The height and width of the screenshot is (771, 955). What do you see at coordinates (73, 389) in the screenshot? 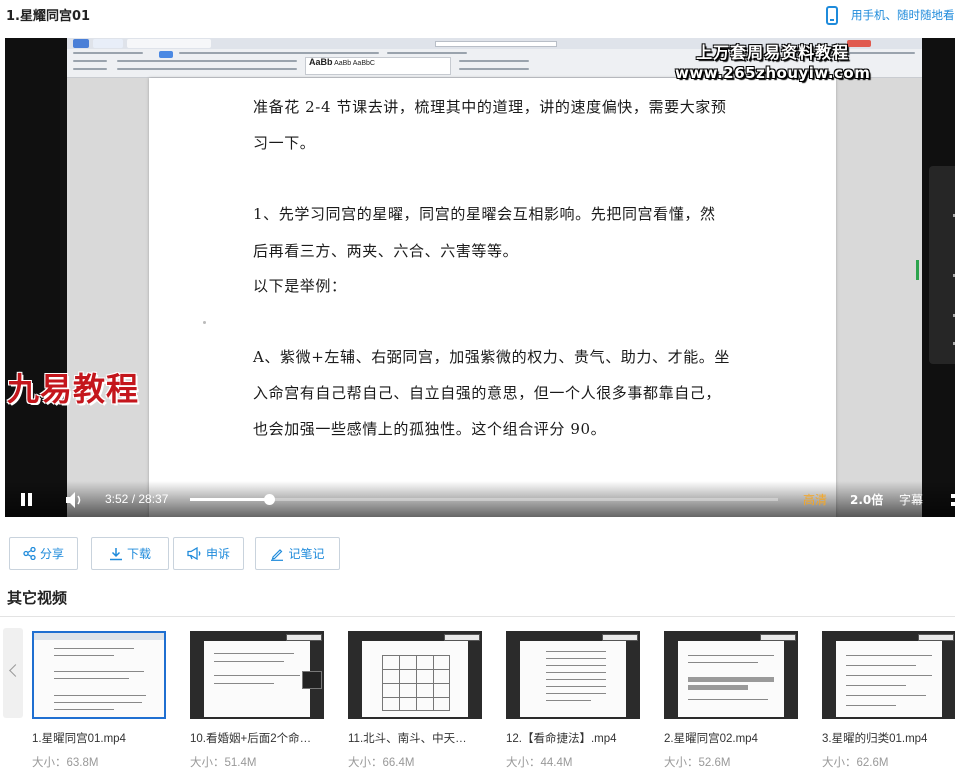
I see `watermark-brand: 九易教程` at bounding box center [73, 389].